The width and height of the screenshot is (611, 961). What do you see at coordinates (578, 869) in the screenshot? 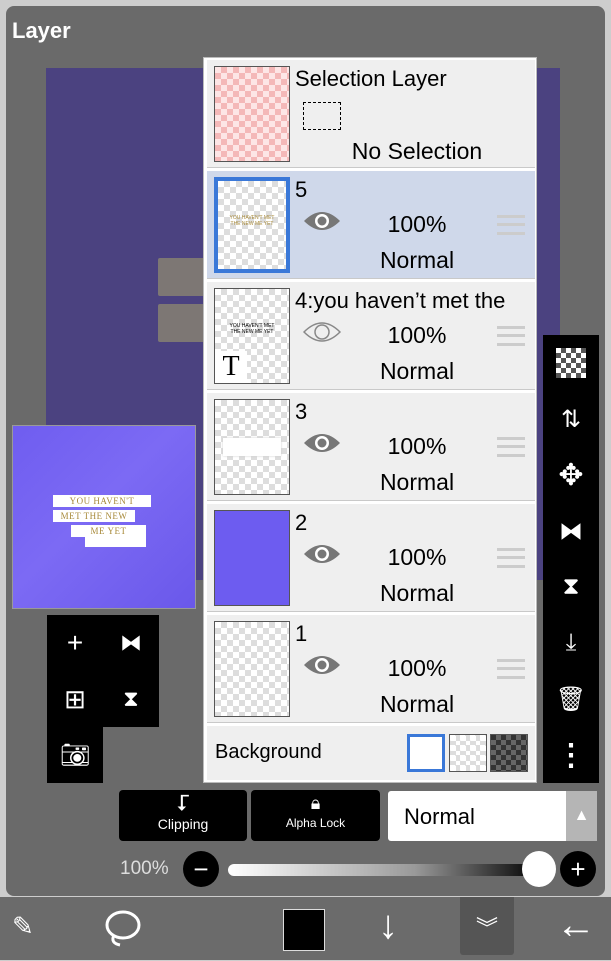
I see `opacity-increase-button: +` at bounding box center [578, 869].